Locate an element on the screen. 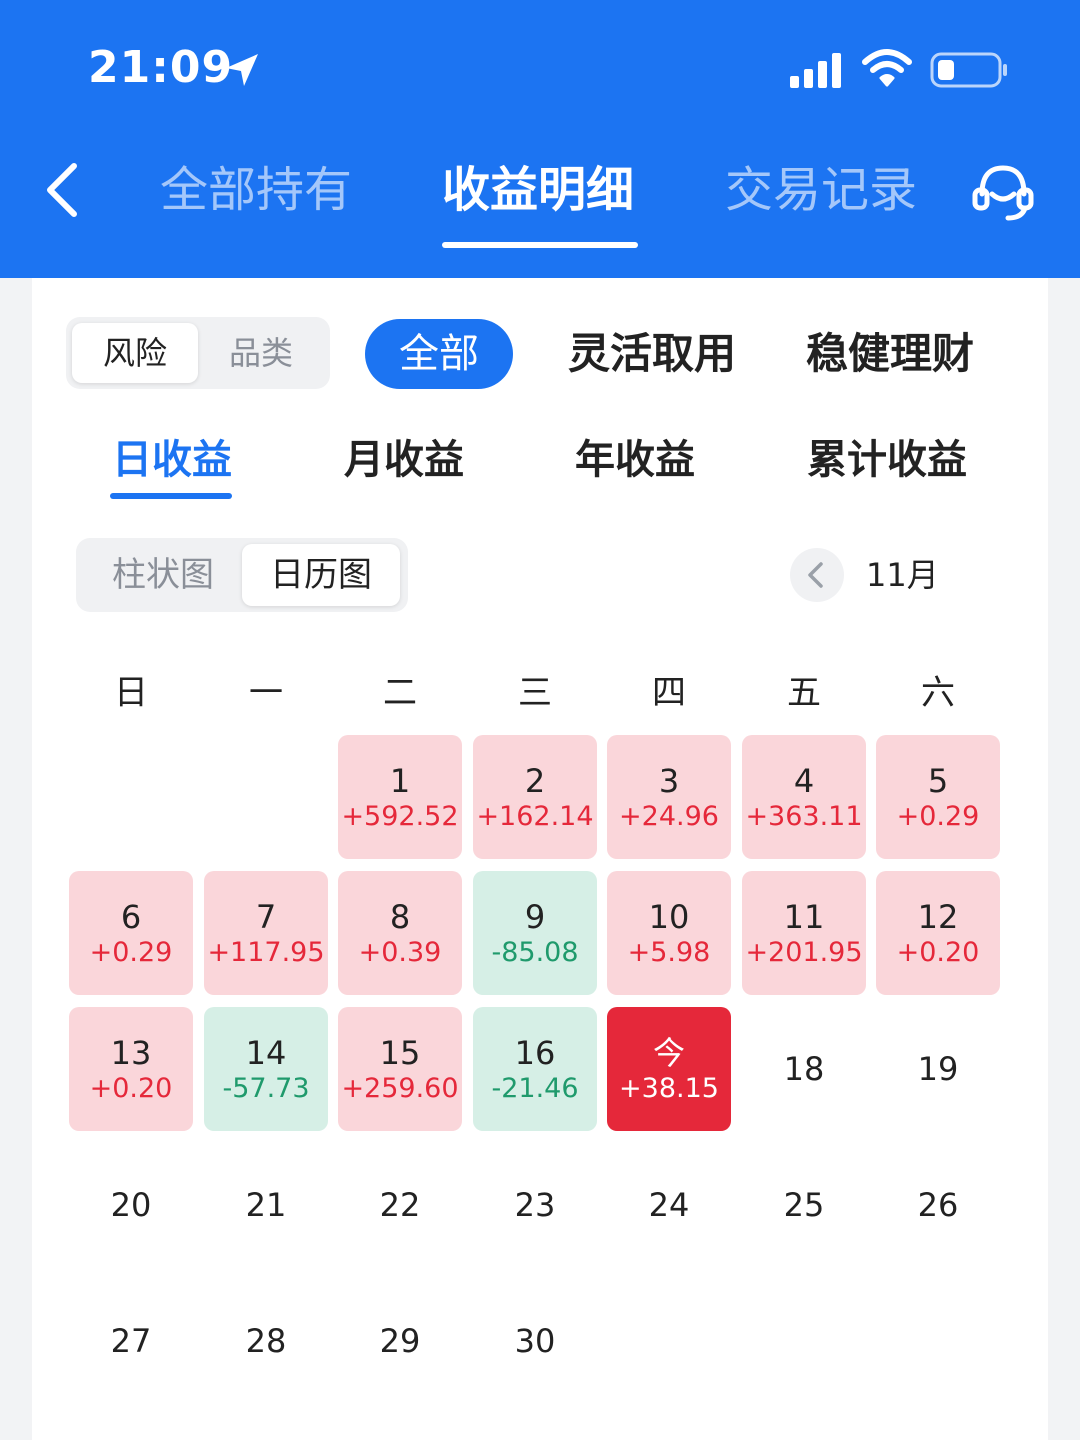 This screenshot has height=1440, width=1080. toggle-category: 品类 is located at coordinates (261, 353).